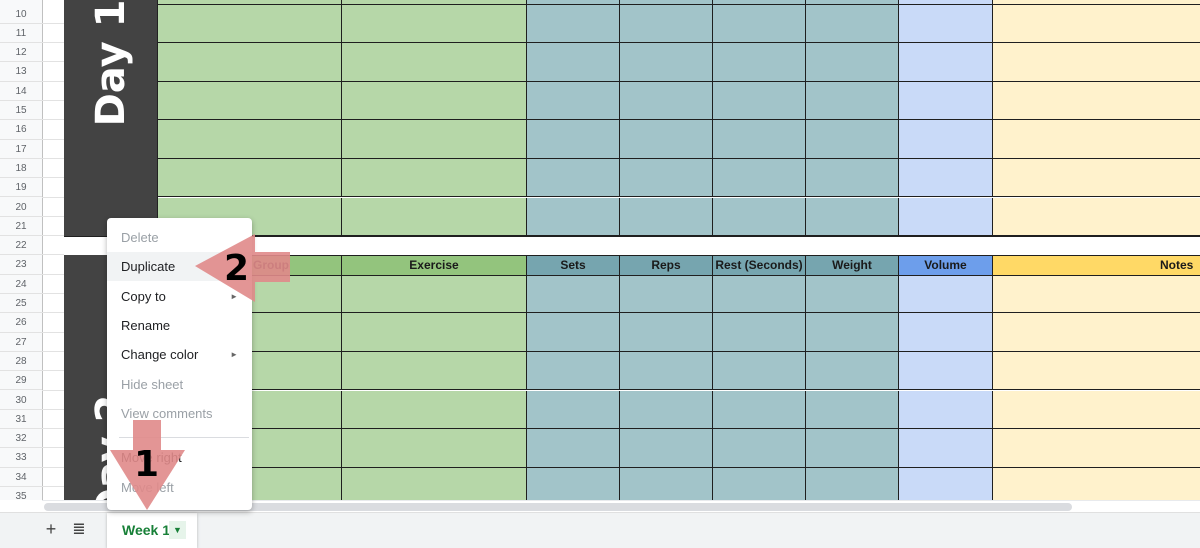 This screenshot has width=1200, height=548. Describe the element at coordinates (21, 188) in the screenshot. I see `row-number: 19` at that location.